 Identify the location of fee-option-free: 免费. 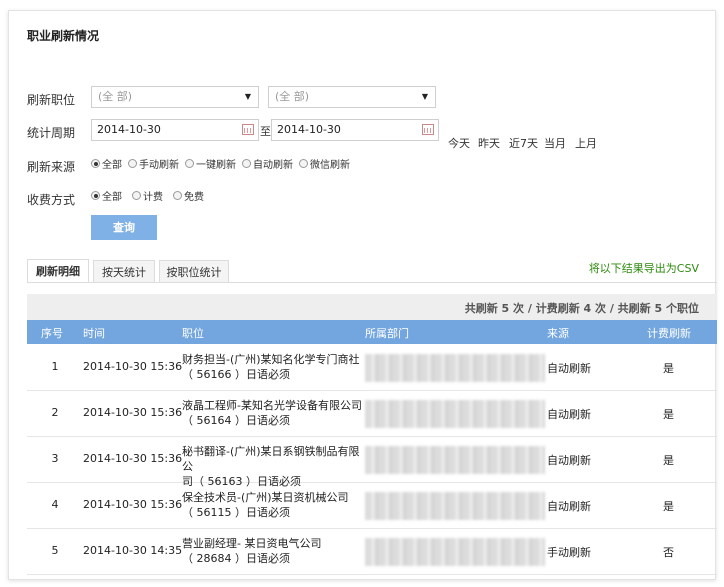
(188, 195).